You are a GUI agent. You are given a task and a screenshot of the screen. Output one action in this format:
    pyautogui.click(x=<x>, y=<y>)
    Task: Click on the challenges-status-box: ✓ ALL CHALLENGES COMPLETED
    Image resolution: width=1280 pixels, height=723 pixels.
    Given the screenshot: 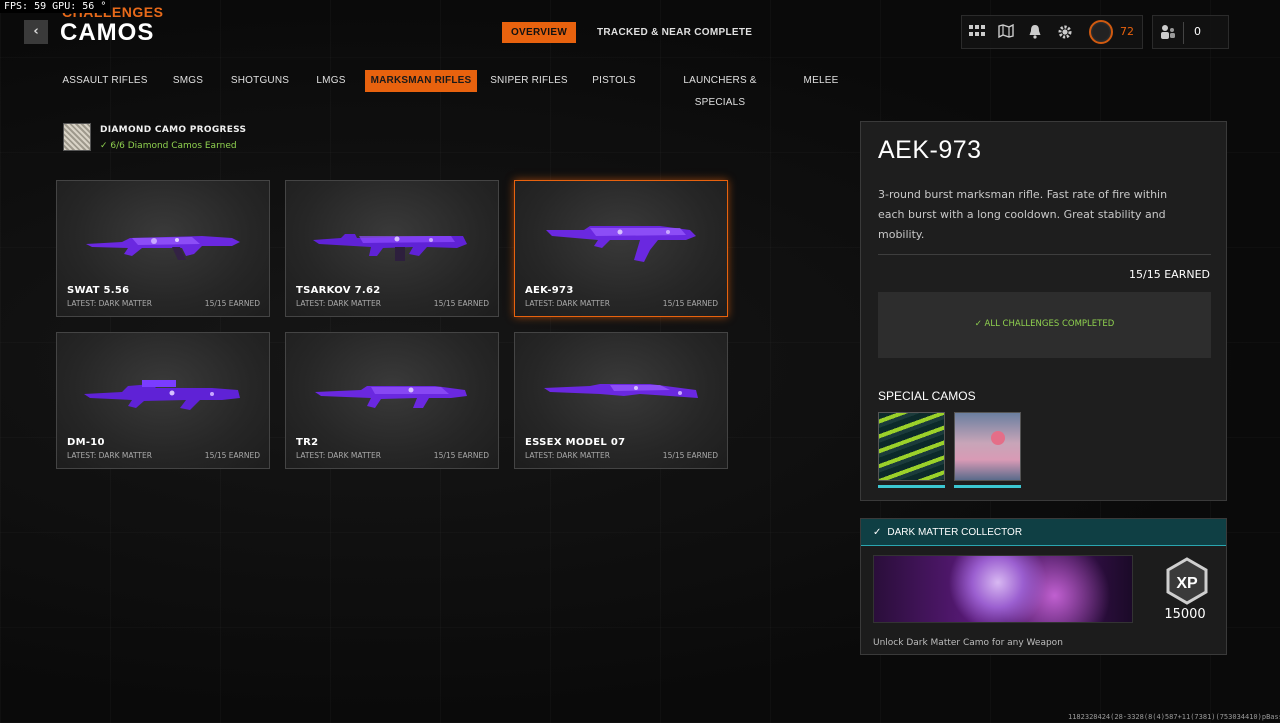 What is the action you would take?
    pyautogui.click(x=1044, y=325)
    